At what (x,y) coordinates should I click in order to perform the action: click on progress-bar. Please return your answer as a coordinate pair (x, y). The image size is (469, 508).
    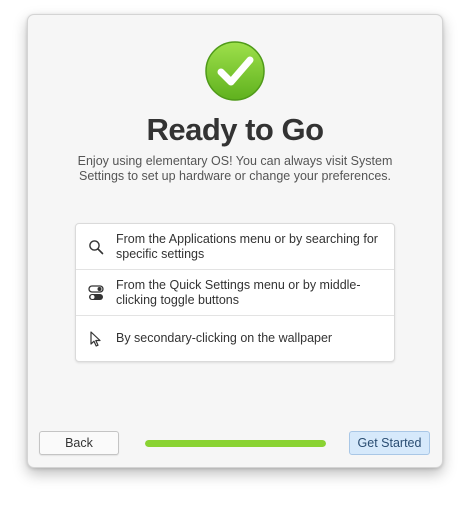
    Looking at the image, I should click on (235, 443).